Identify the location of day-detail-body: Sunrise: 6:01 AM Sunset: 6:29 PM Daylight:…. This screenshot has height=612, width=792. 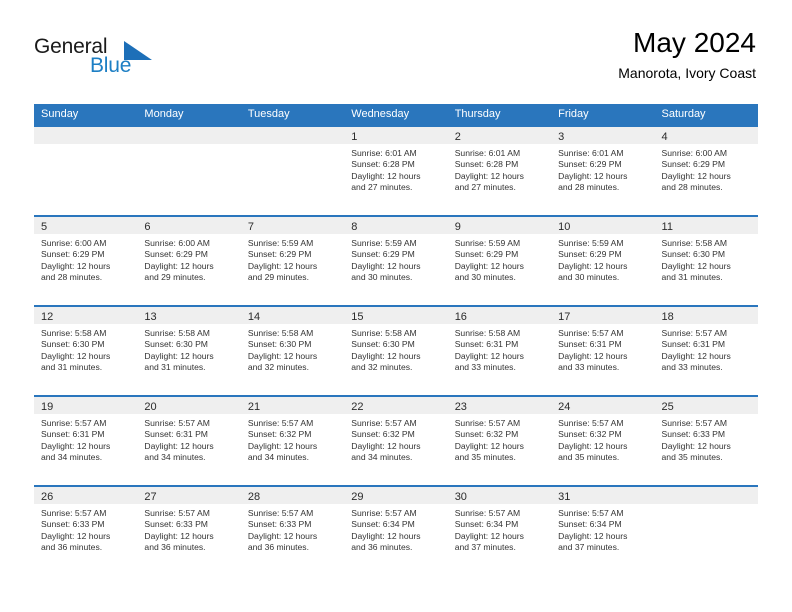
(602, 169).